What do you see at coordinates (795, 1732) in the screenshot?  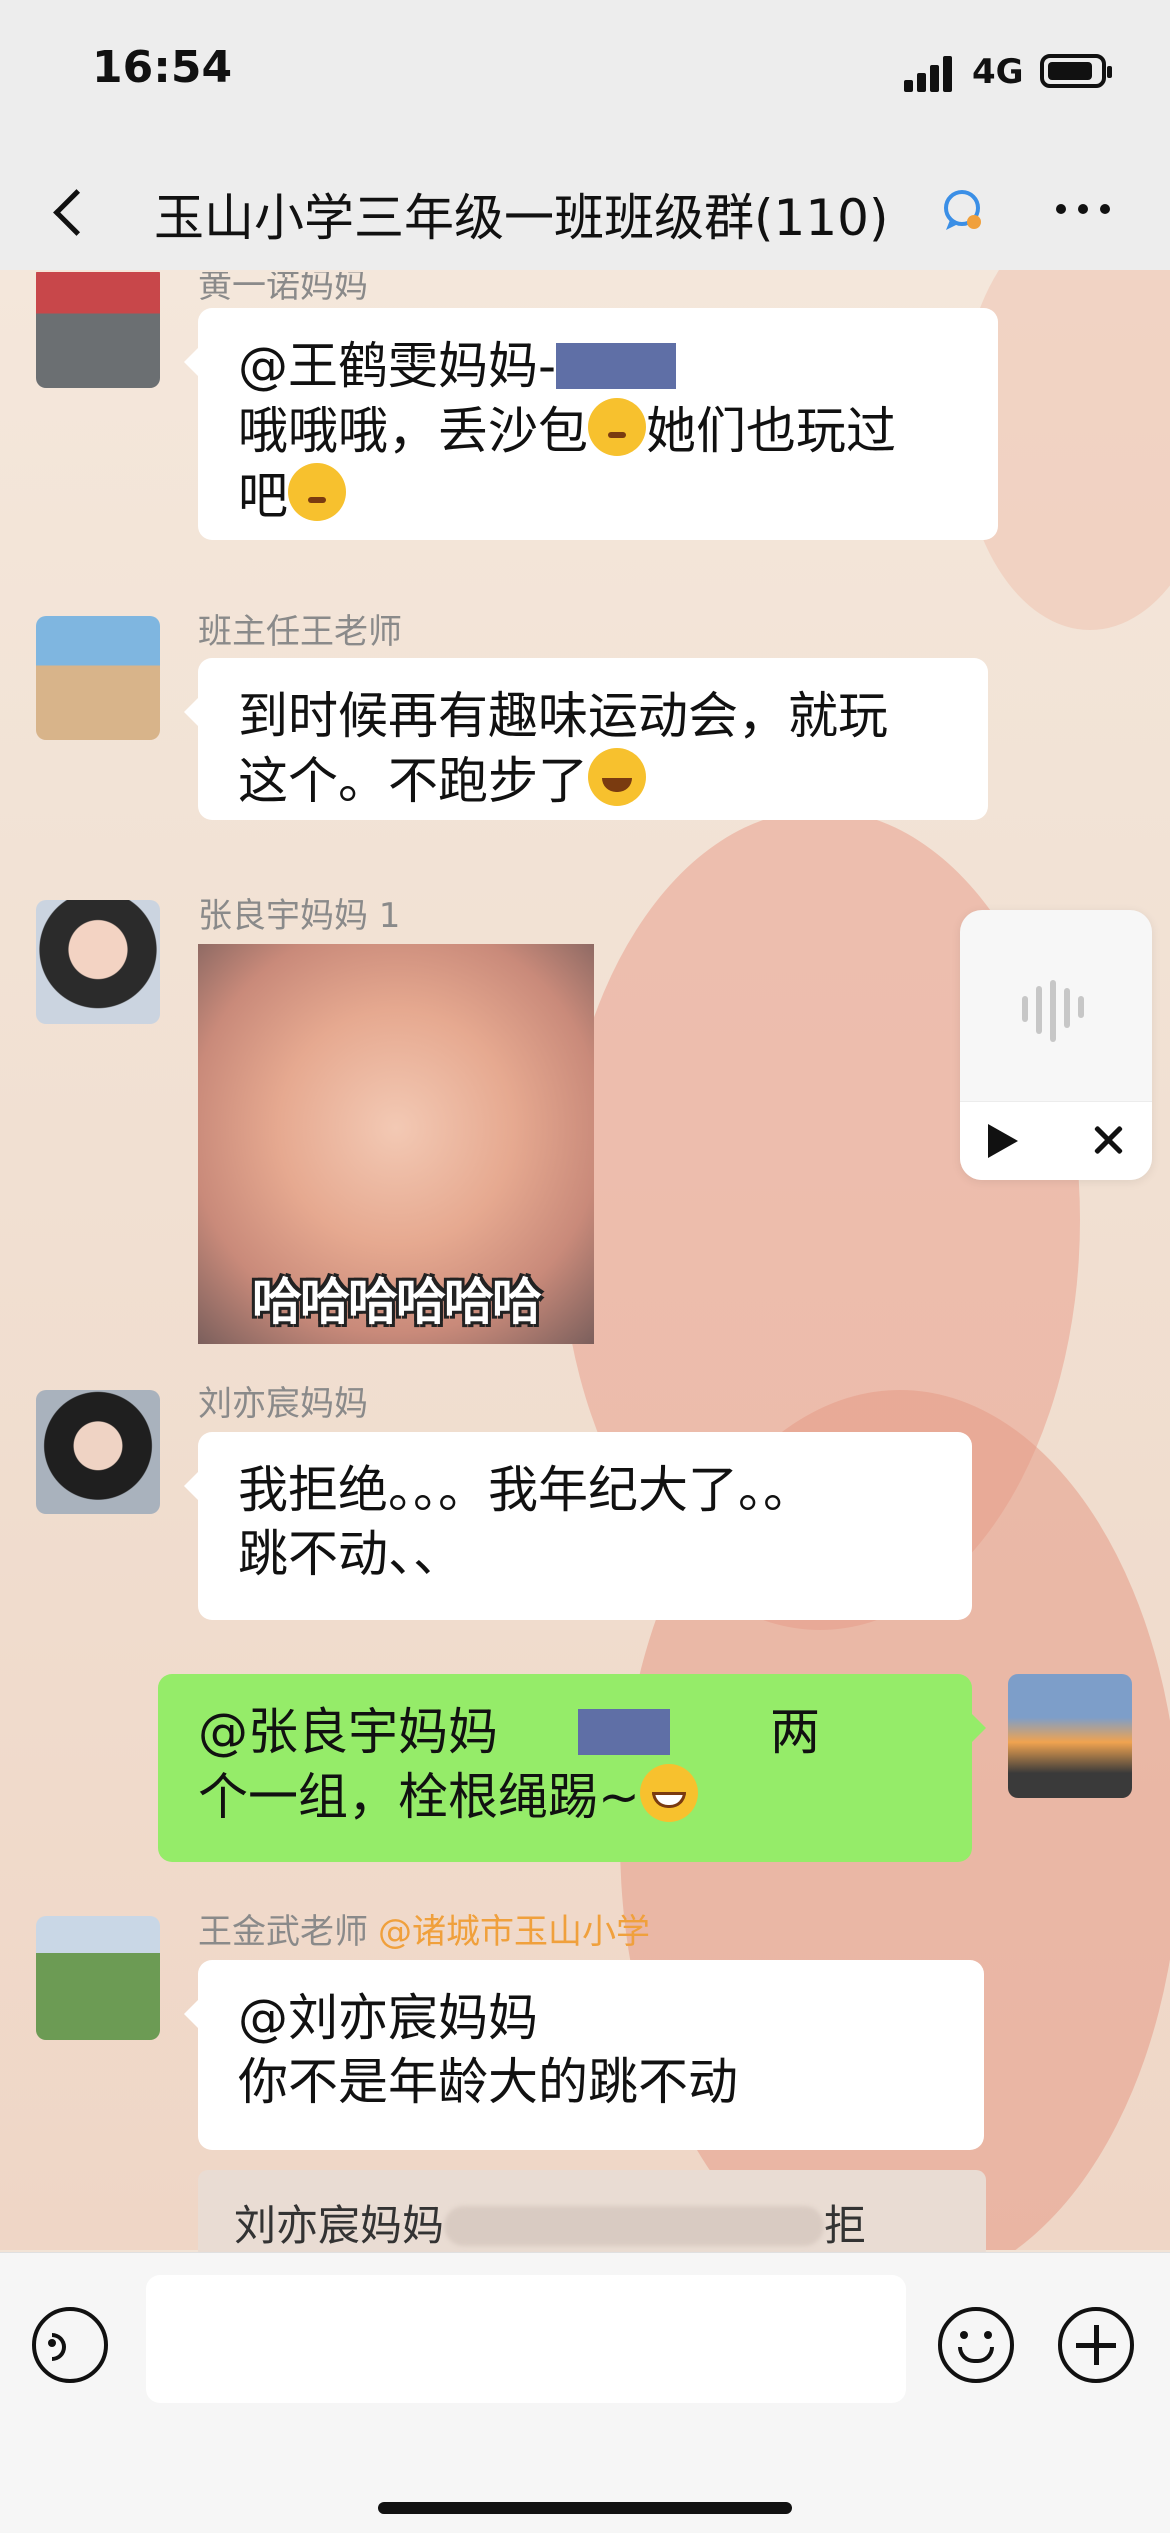 I see `message-text: 两` at bounding box center [795, 1732].